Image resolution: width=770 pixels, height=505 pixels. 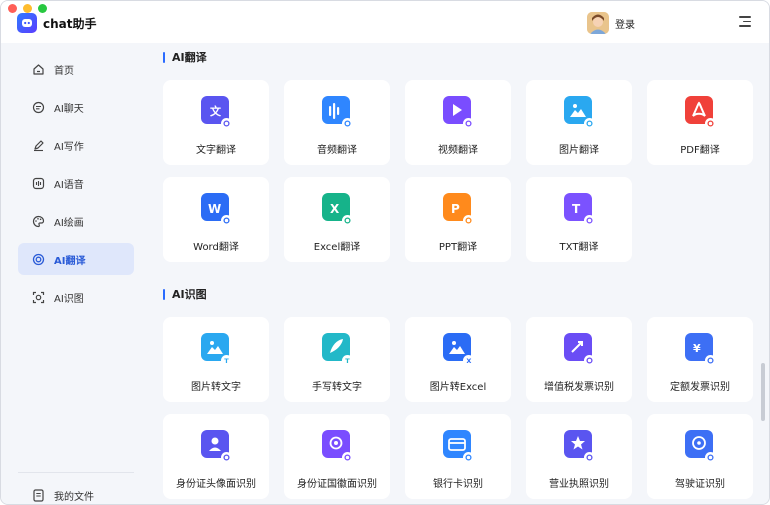 I want to click on menu-icon, so click(x=745, y=22).